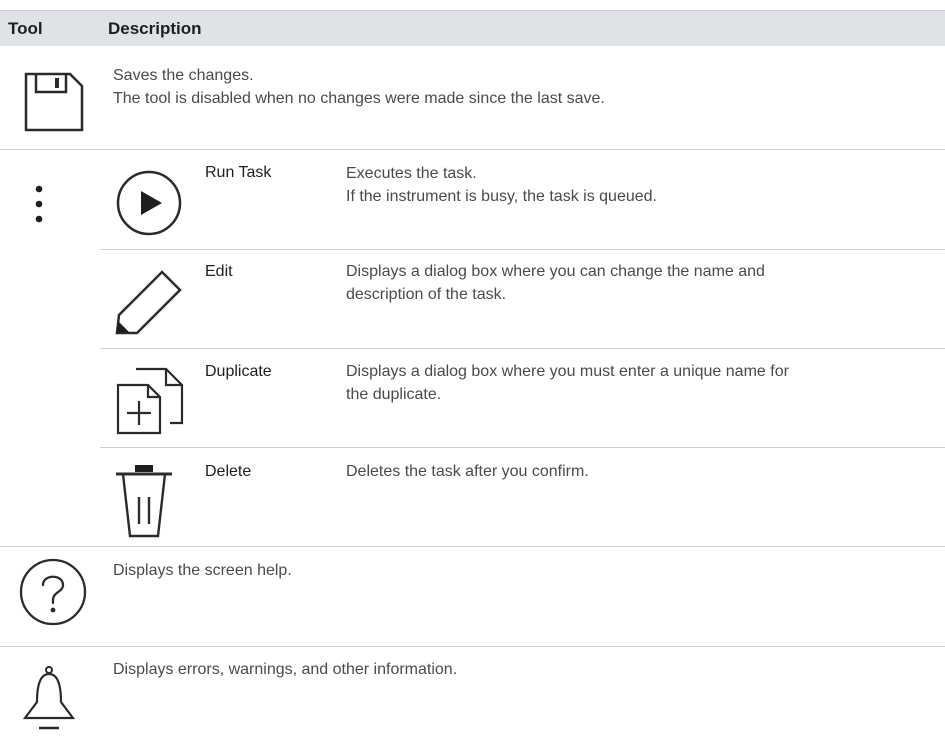 The width and height of the screenshot is (945, 741). What do you see at coordinates (467, 471) in the screenshot?
I see `delete-description: Deletes the task after you confirm.` at bounding box center [467, 471].